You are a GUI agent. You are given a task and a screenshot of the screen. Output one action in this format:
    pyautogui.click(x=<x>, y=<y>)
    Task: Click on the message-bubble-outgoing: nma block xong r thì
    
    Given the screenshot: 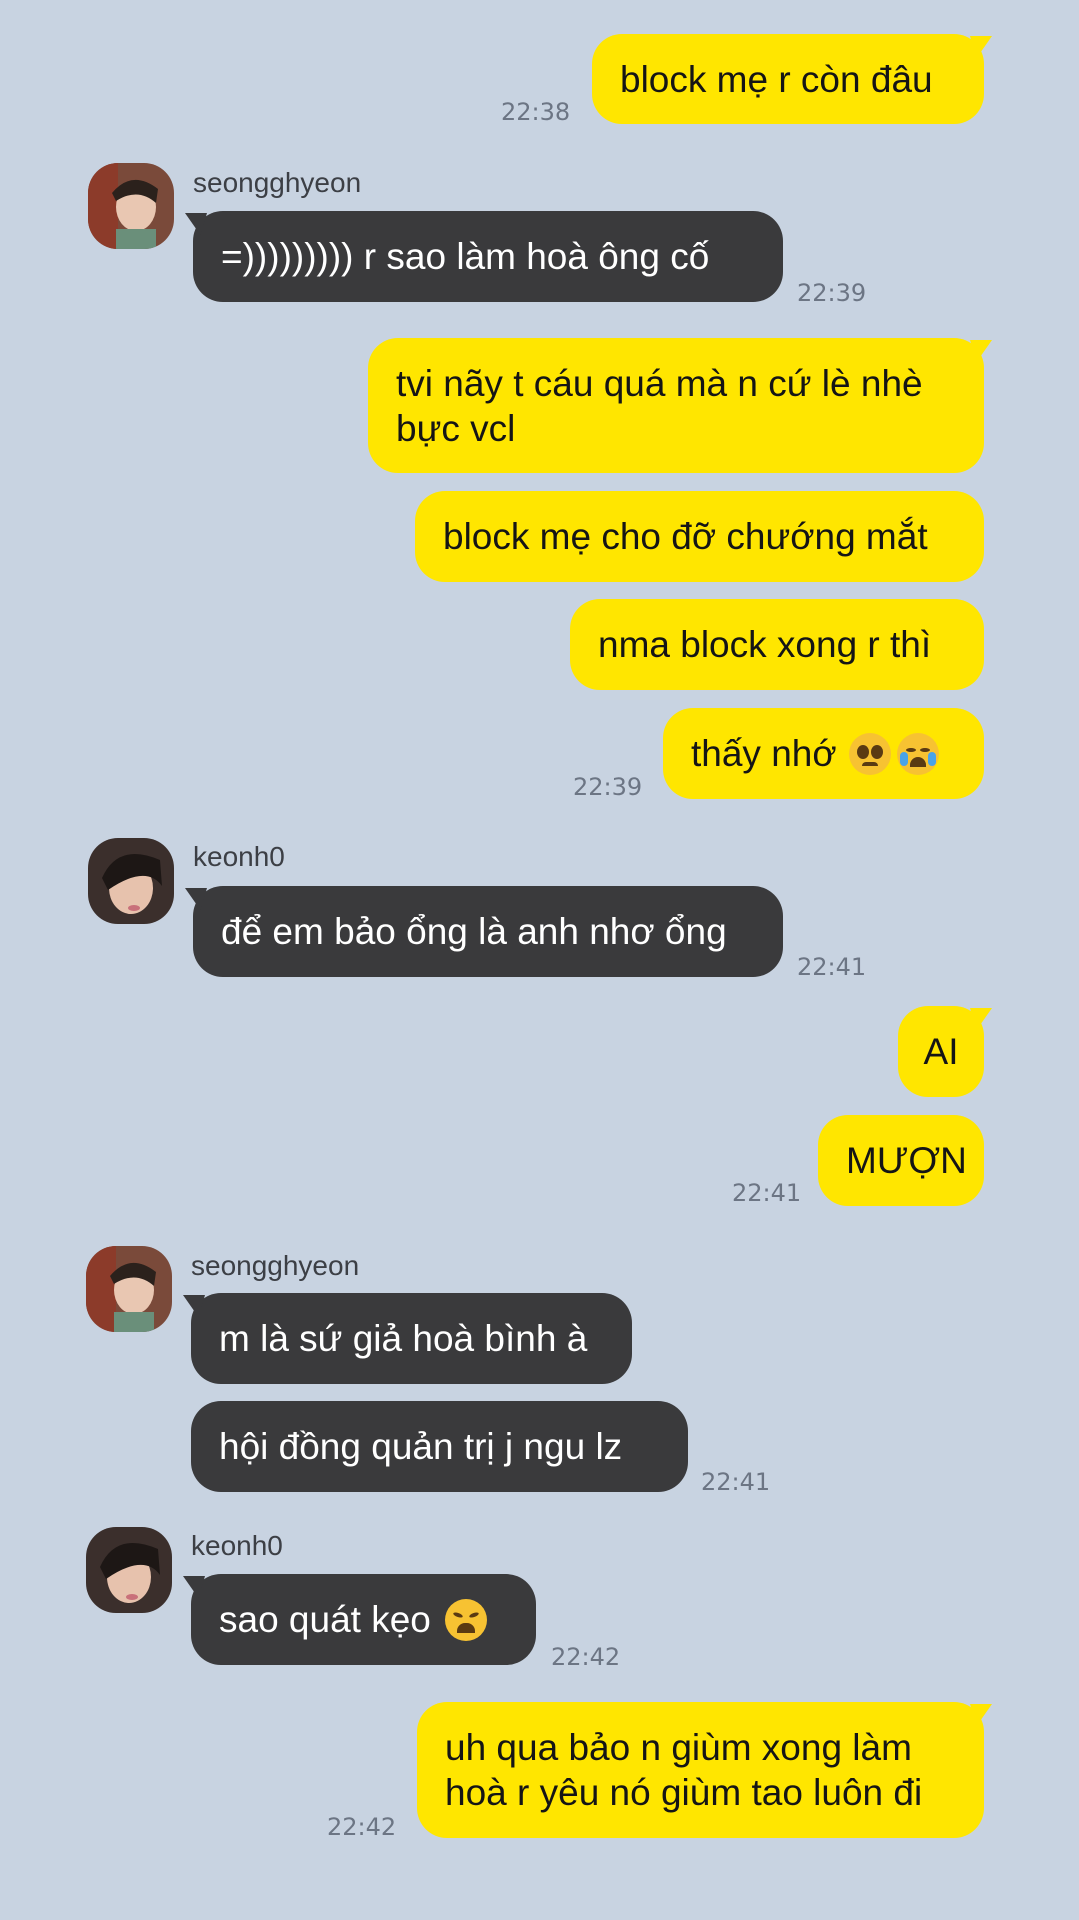 What is the action you would take?
    pyautogui.click(x=777, y=644)
    